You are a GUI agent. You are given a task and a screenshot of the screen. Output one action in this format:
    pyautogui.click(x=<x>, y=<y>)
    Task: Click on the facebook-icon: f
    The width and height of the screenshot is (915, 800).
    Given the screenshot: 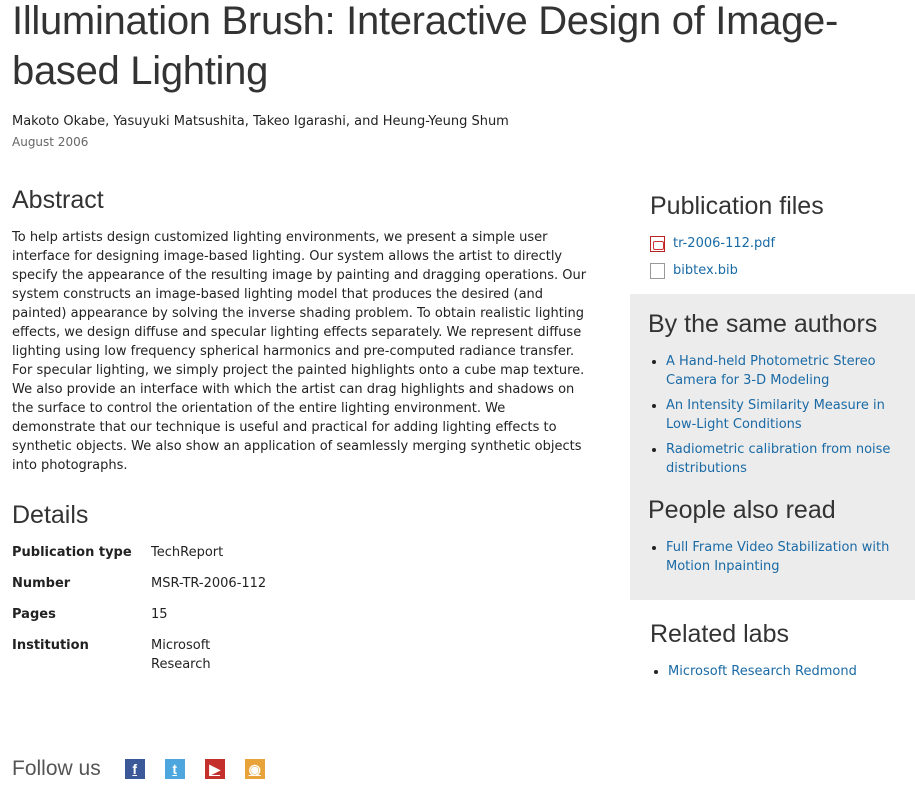 What is the action you would take?
    pyautogui.click(x=134, y=769)
    